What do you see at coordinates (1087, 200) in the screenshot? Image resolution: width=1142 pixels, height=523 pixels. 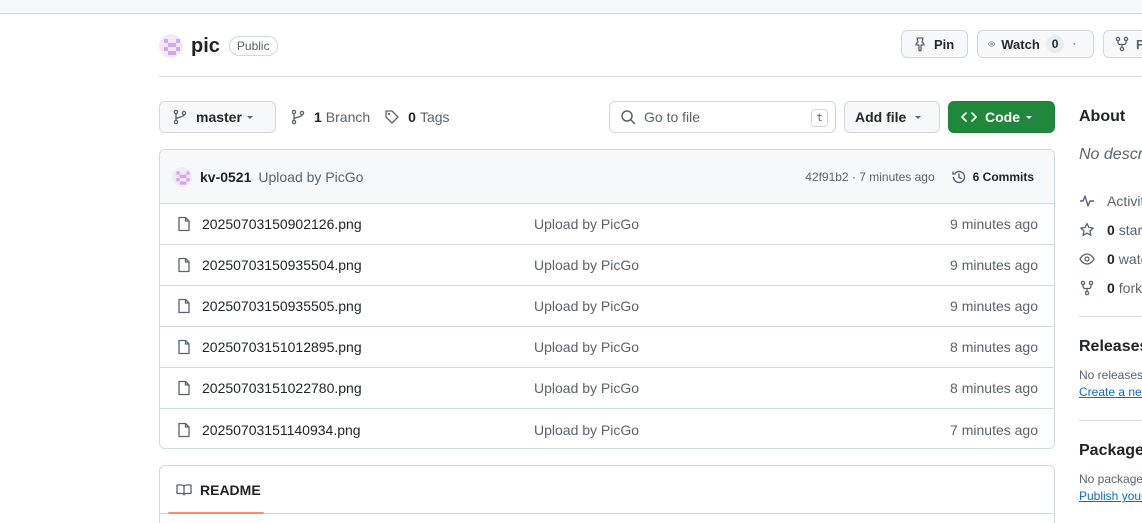 I see `pulse-icon` at bounding box center [1087, 200].